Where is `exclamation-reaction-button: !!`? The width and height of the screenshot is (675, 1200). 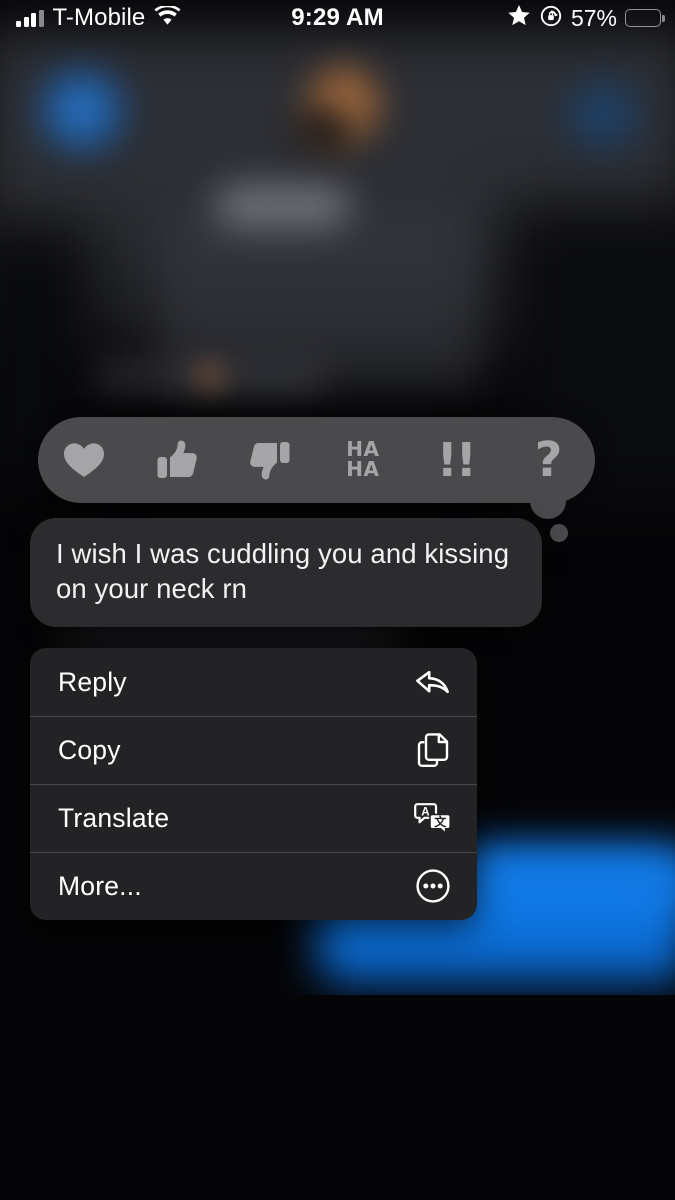 exclamation-reaction-button: !! is located at coordinates (456, 460).